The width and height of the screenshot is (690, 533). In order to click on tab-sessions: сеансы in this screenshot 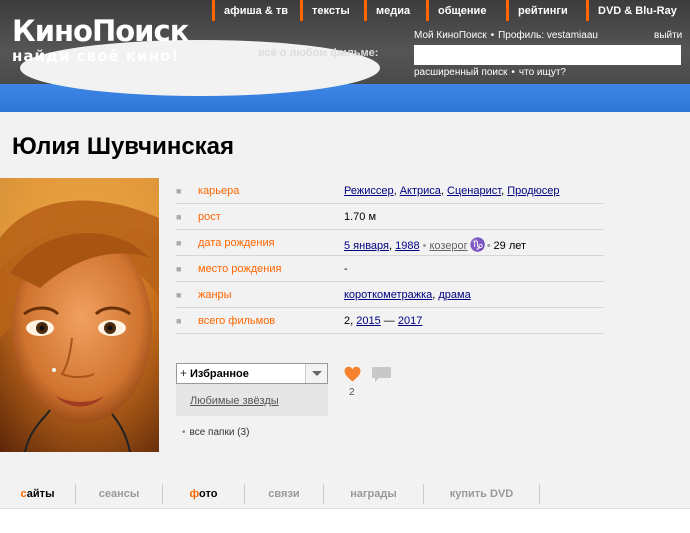, I will do `click(119, 494)`.